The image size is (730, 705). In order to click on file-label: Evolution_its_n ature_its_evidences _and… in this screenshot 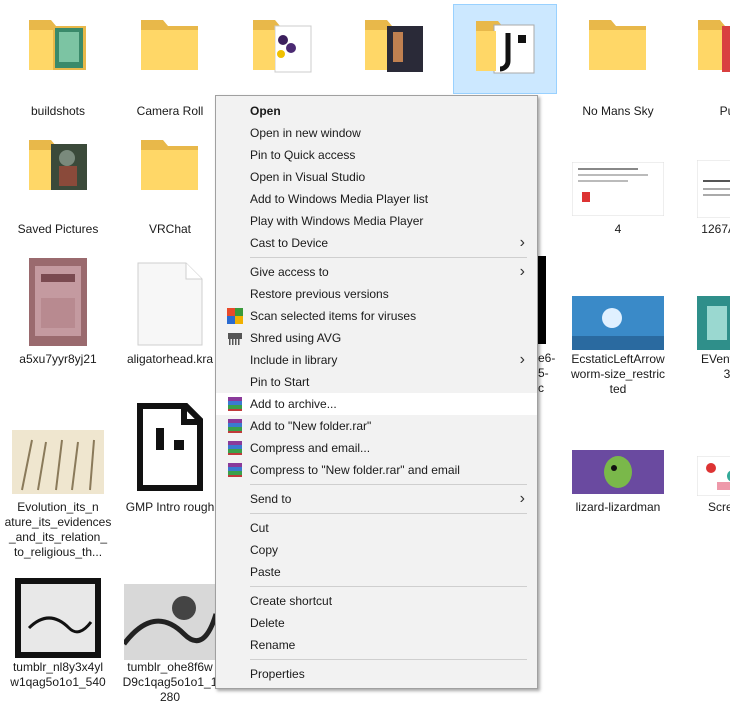, I will do `click(58, 529)`.